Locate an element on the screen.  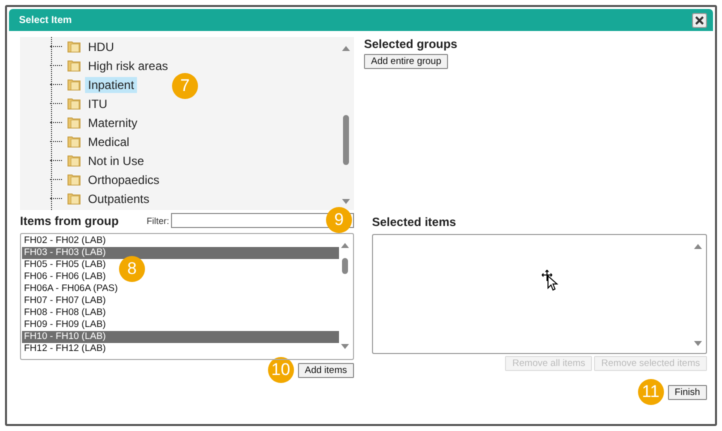
list-item: FH05 - FH05 (LAB) is located at coordinates (64, 265).